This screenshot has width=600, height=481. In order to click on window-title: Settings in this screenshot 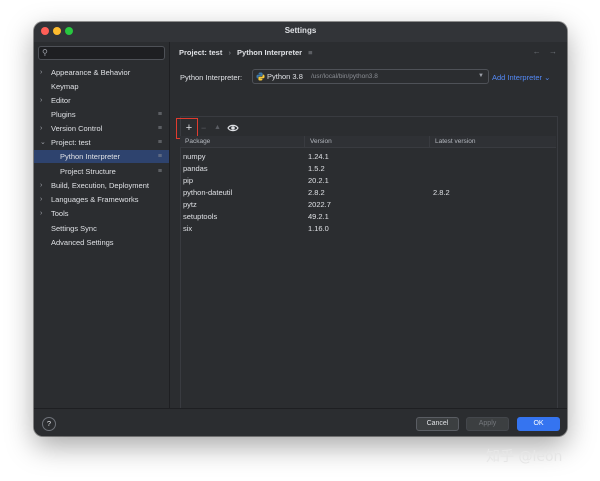, I will do `click(300, 30)`.